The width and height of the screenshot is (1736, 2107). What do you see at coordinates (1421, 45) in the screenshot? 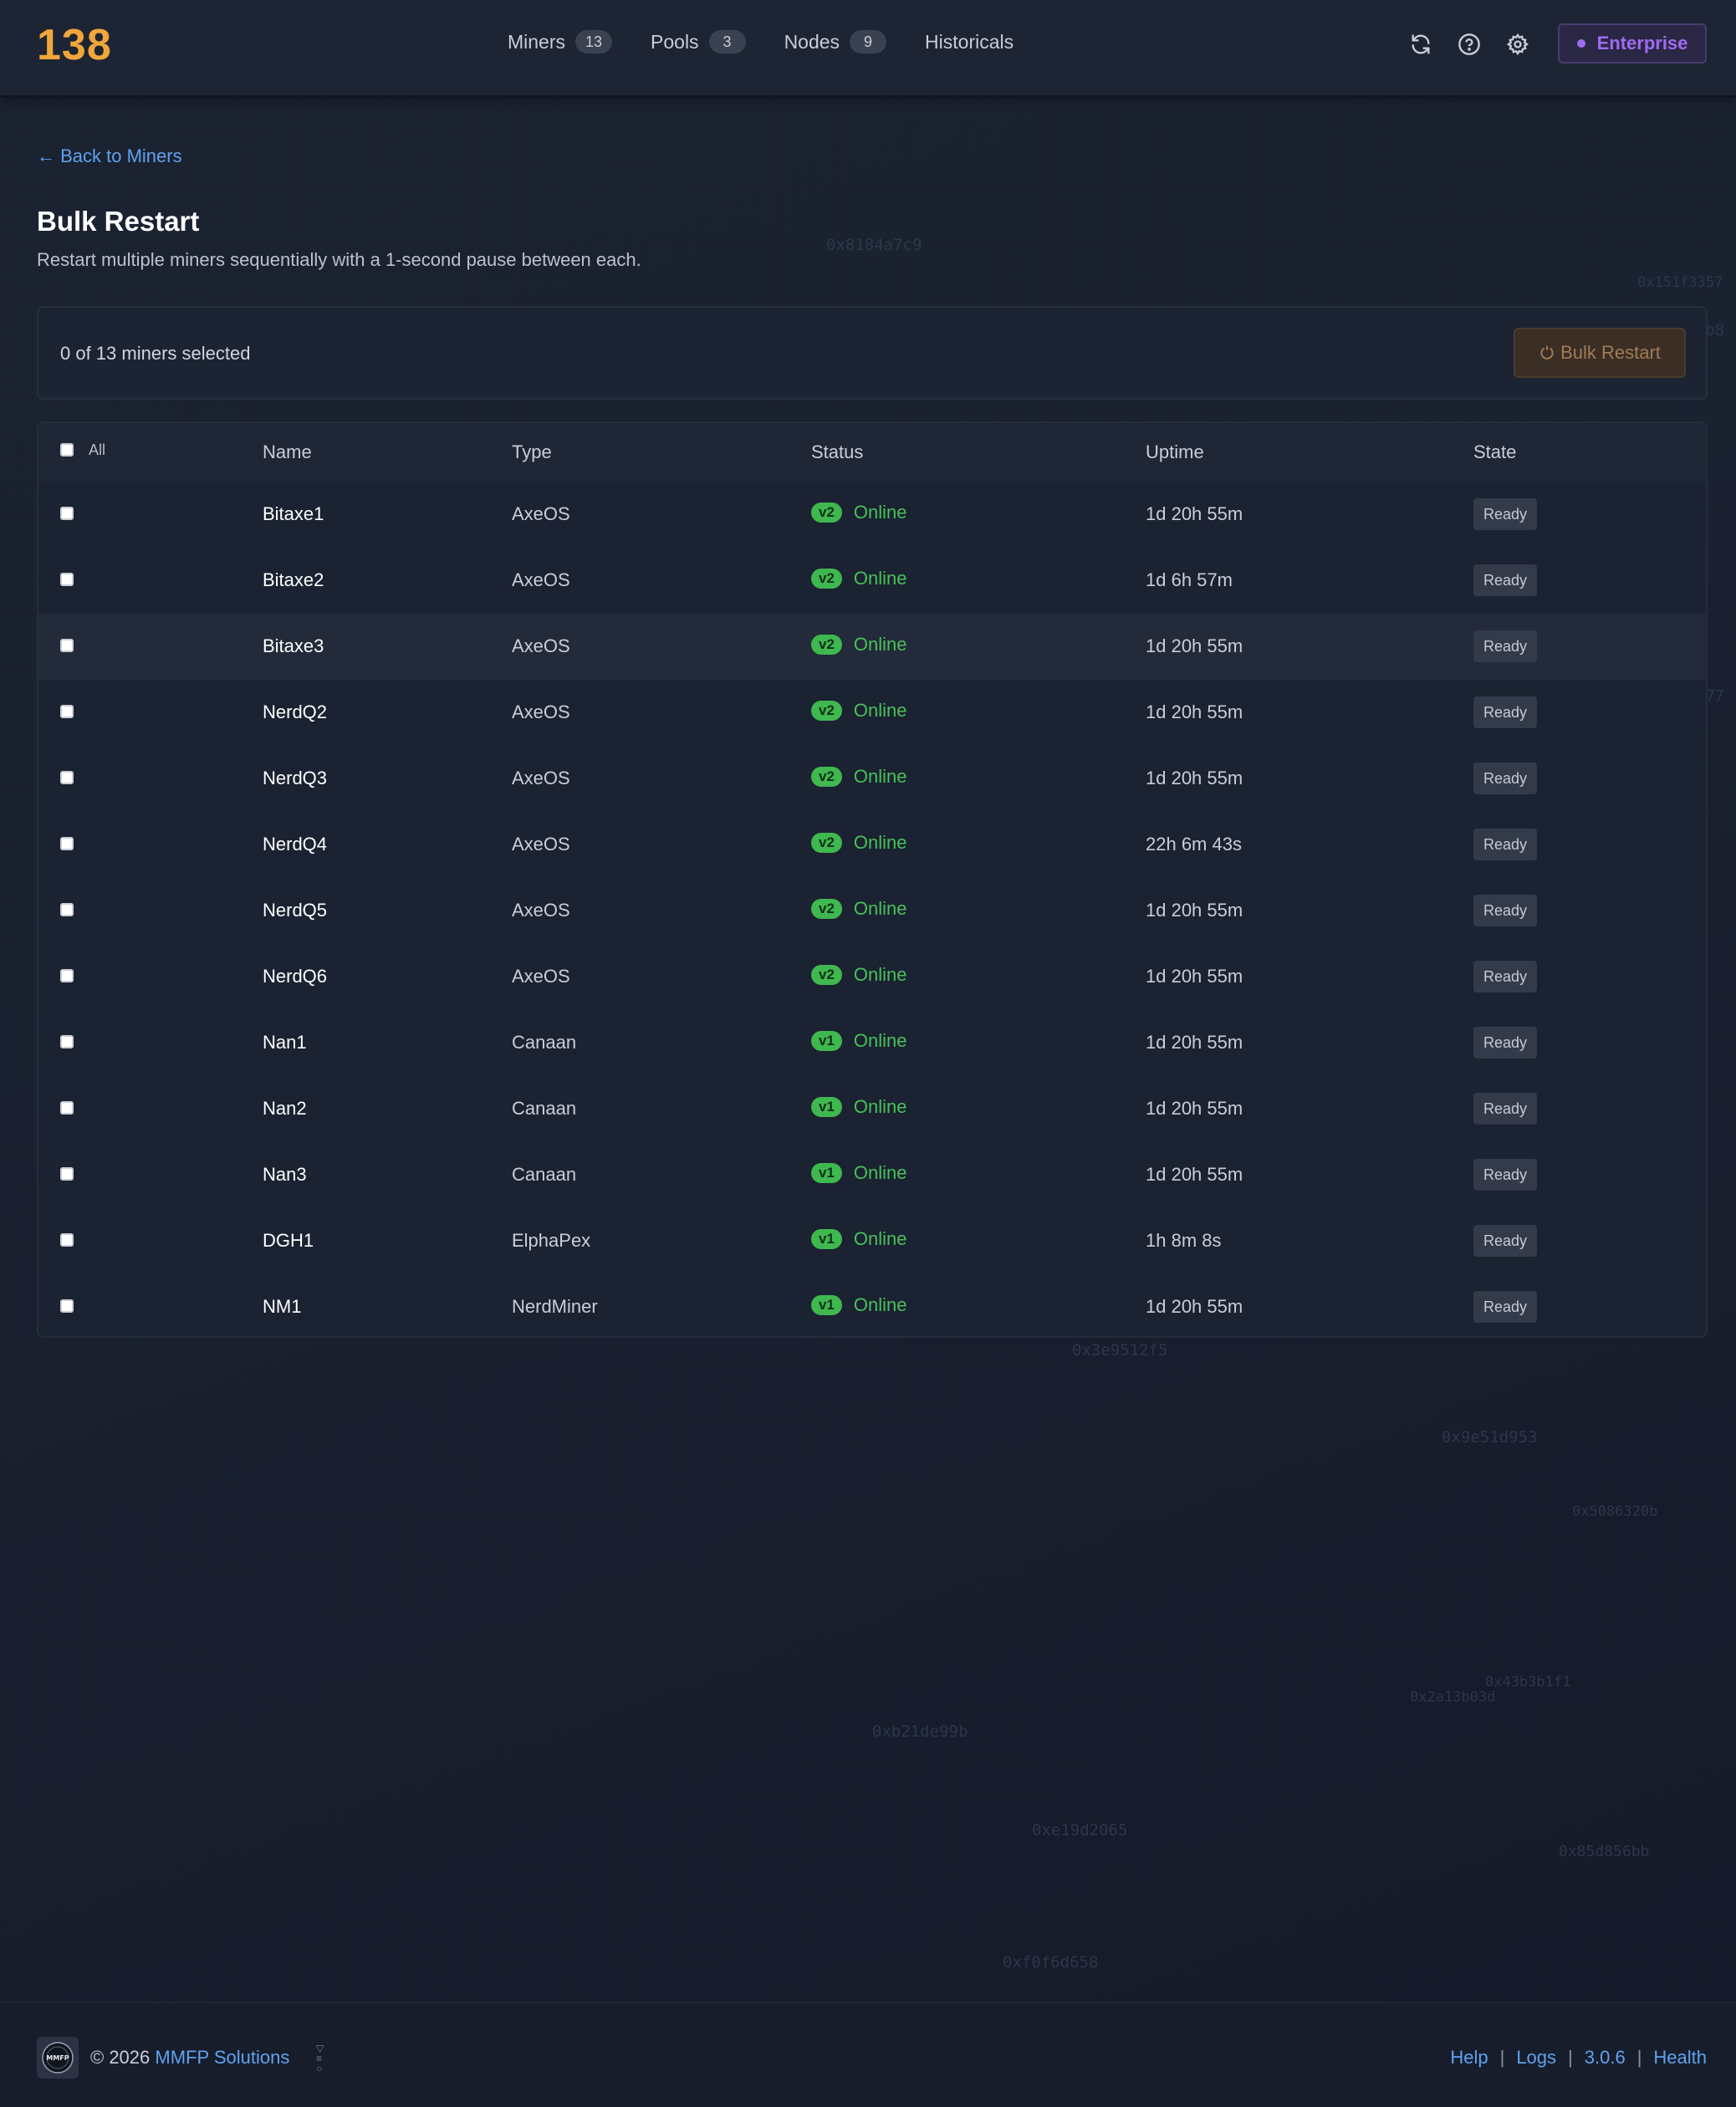
I see `refresh-icon` at bounding box center [1421, 45].